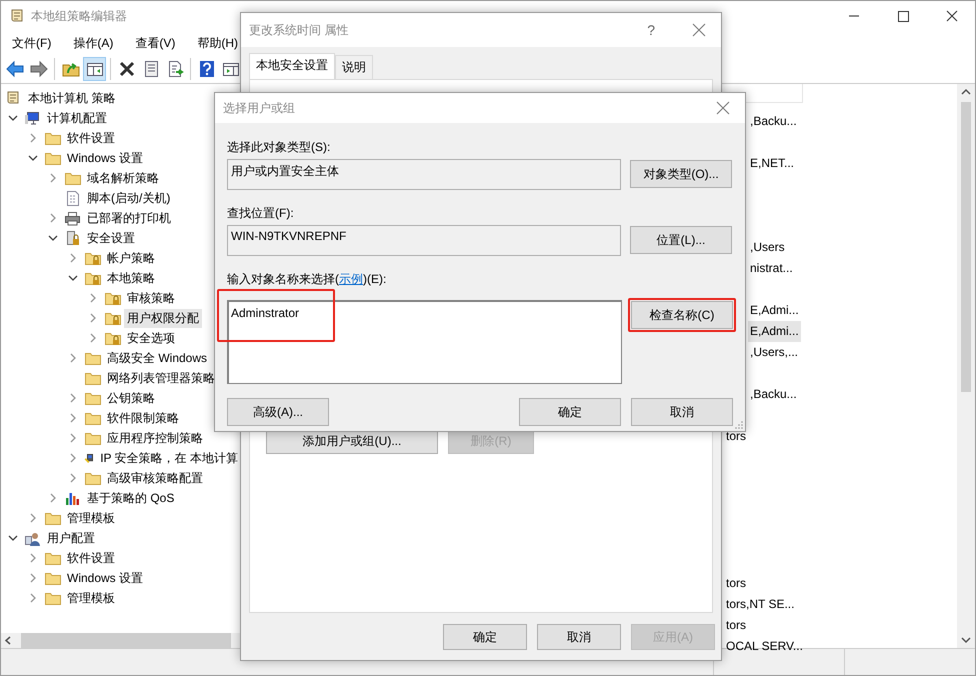 Image resolution: width=976 pixels, height=676 pixels. I want to click on tree-item: 基于策略的 QoS, so click(131, 498).